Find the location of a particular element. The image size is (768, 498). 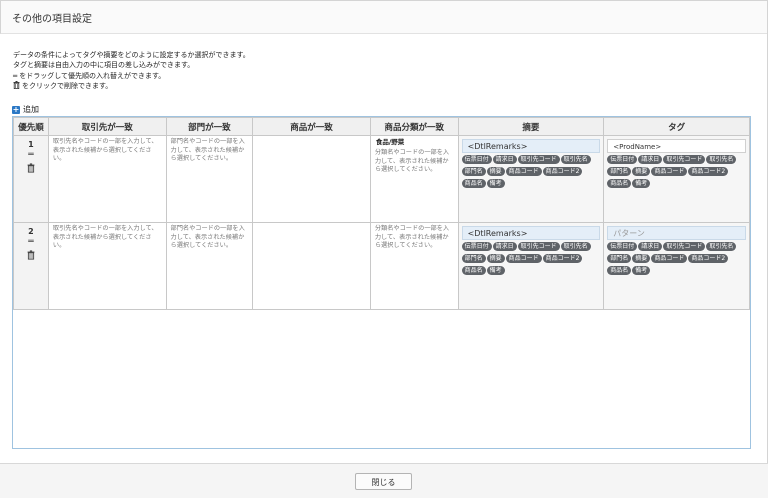

description-line-4-text: をクリックで削除できます。 is located at coordinates (67, 86).